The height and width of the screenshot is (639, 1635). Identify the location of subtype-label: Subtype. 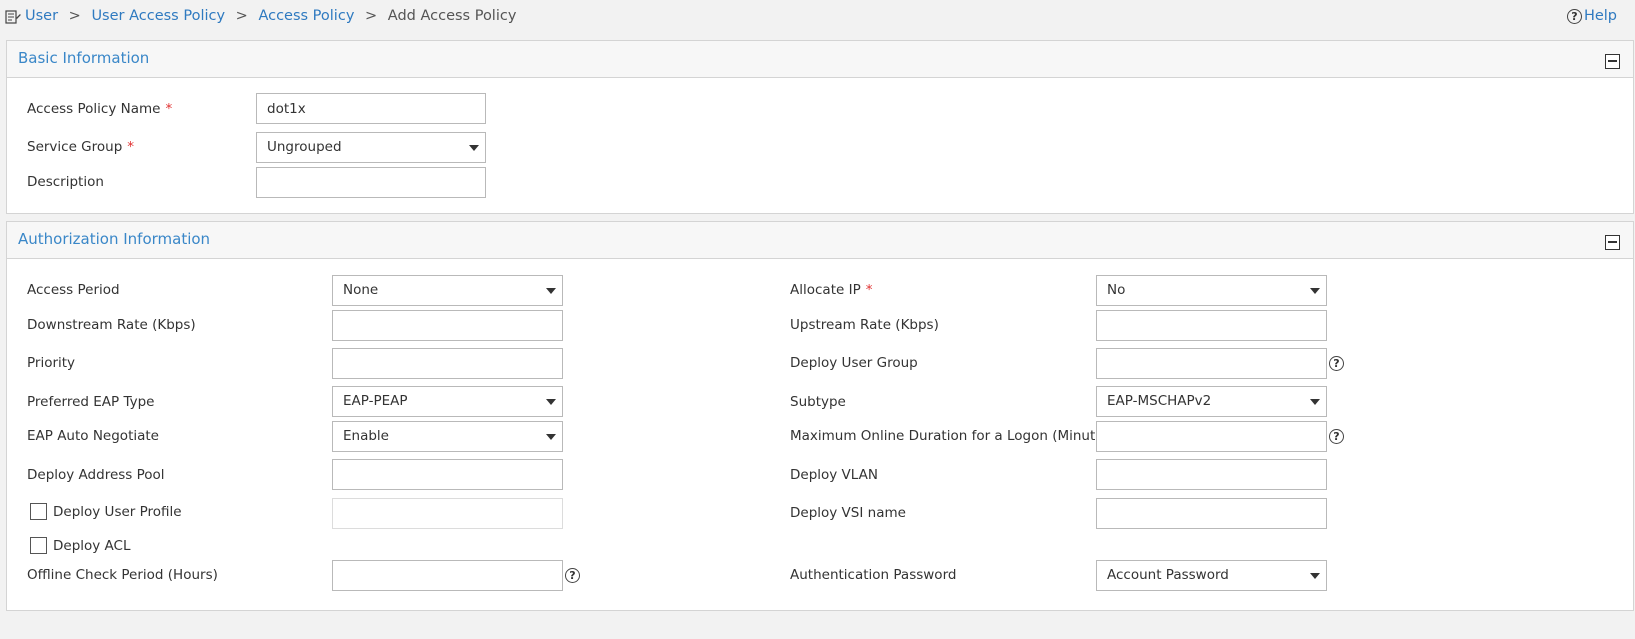
(818, 402).